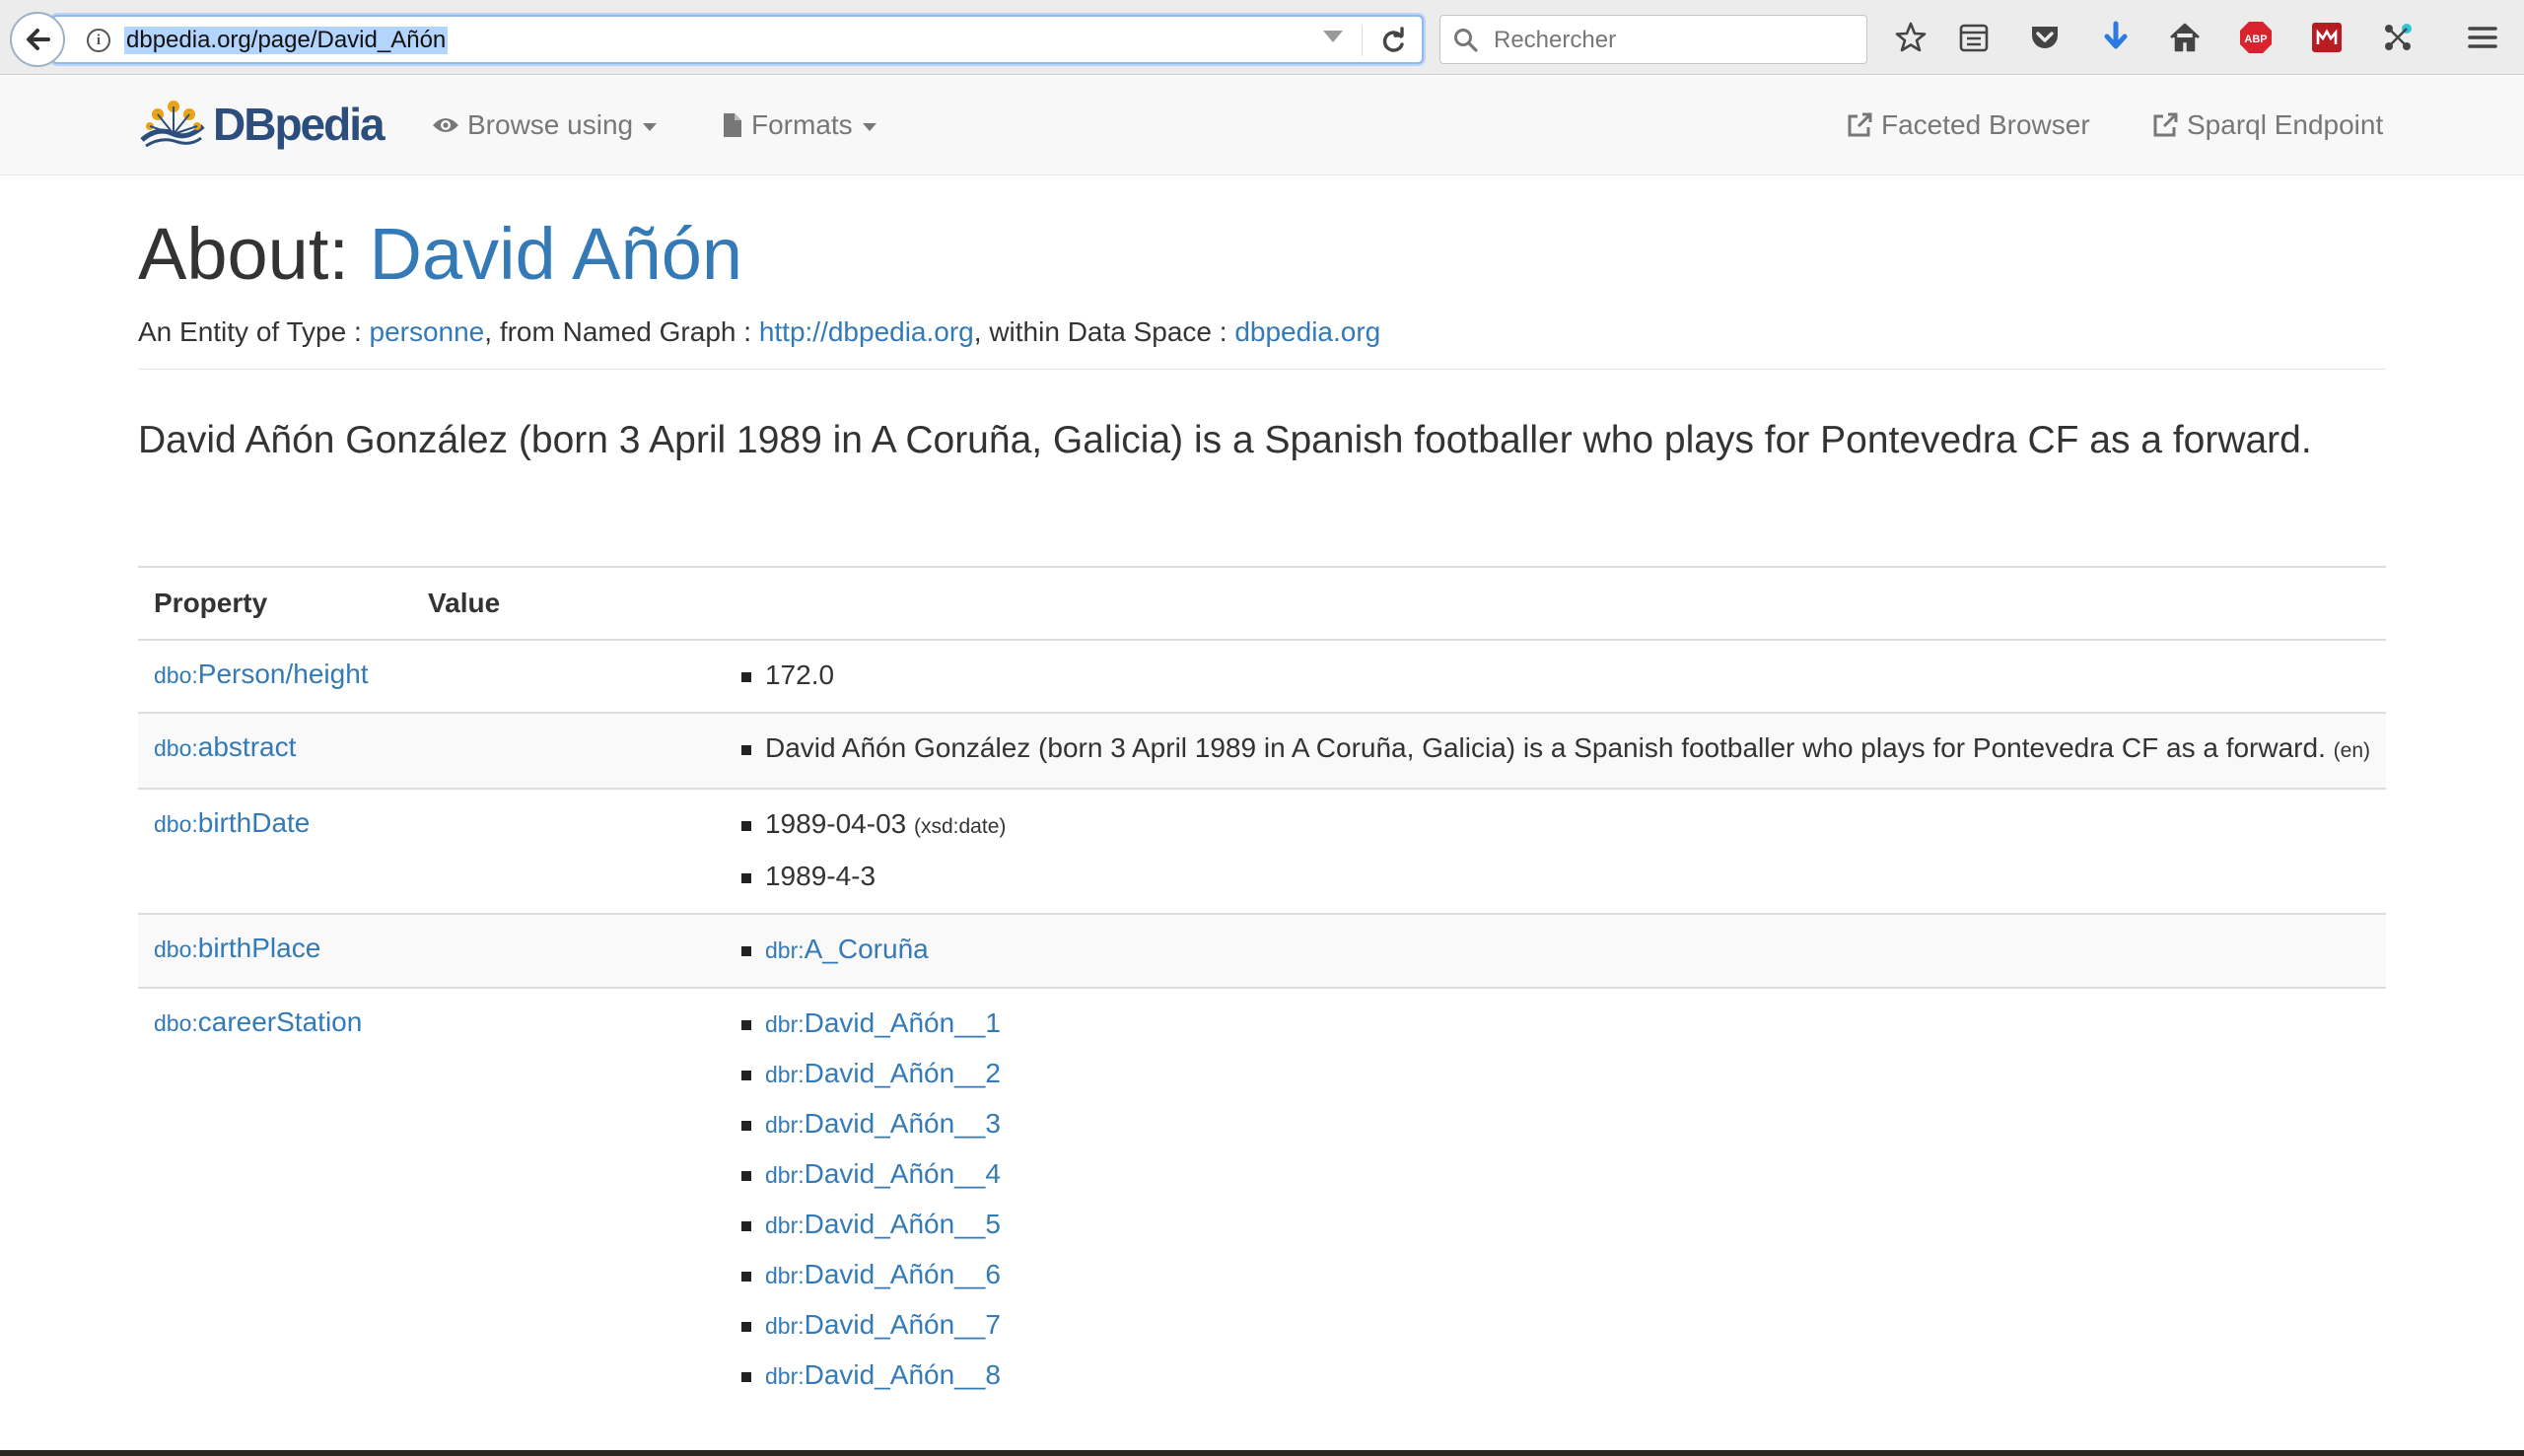  I want to click on arrow-left-icon, so click(38, 39).